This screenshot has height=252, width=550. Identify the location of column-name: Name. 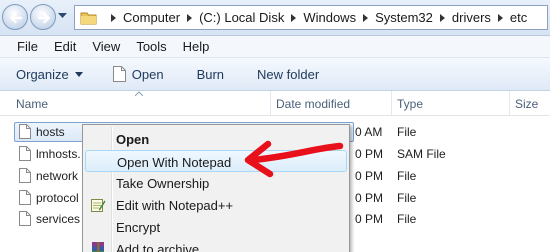
(32, 104).